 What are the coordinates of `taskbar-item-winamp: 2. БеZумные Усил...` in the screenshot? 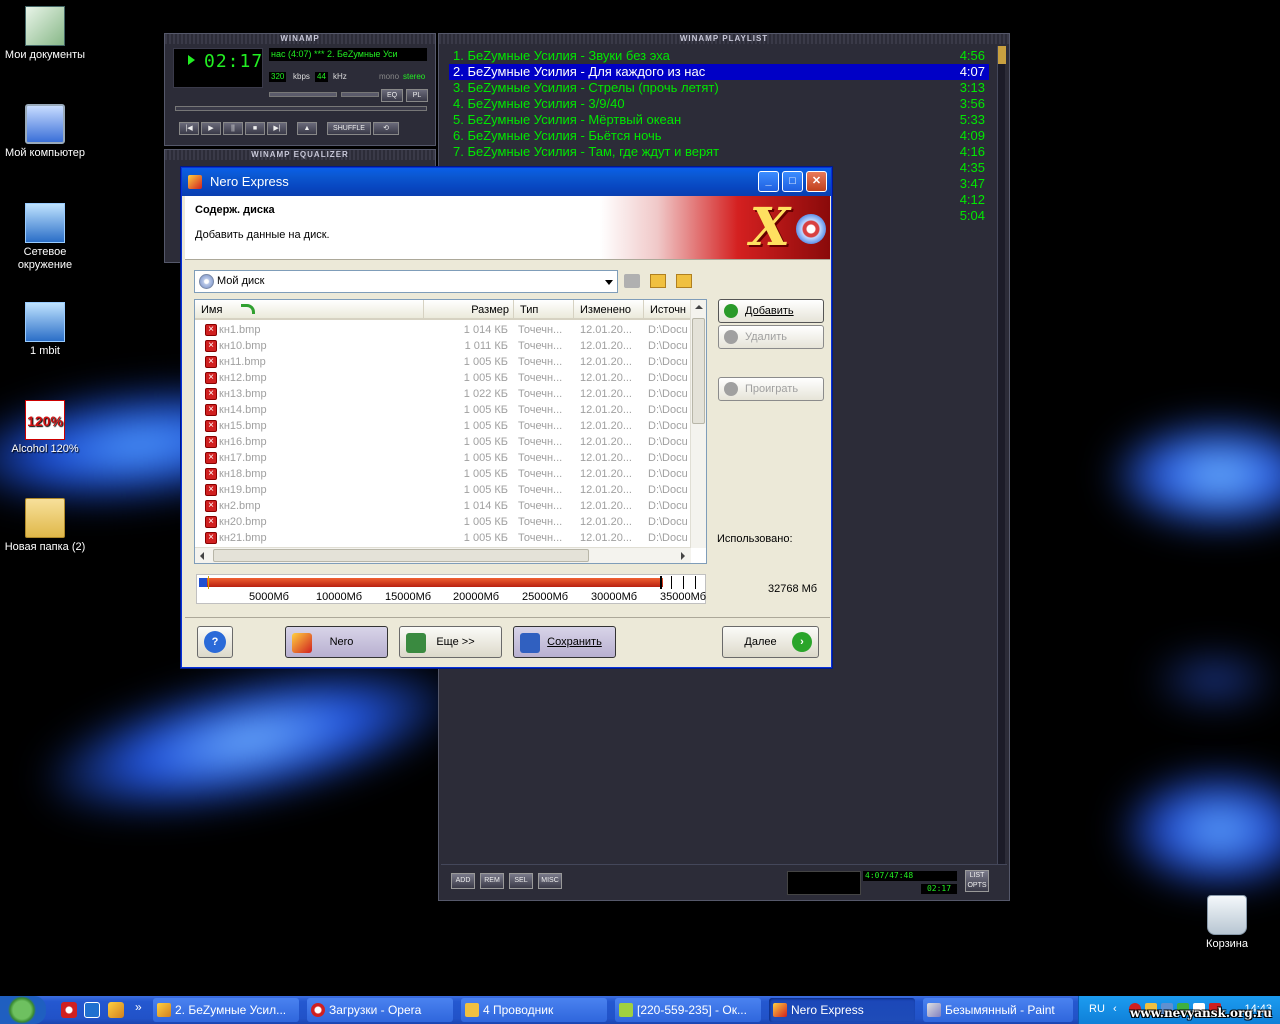 It's located at (226, 1010).